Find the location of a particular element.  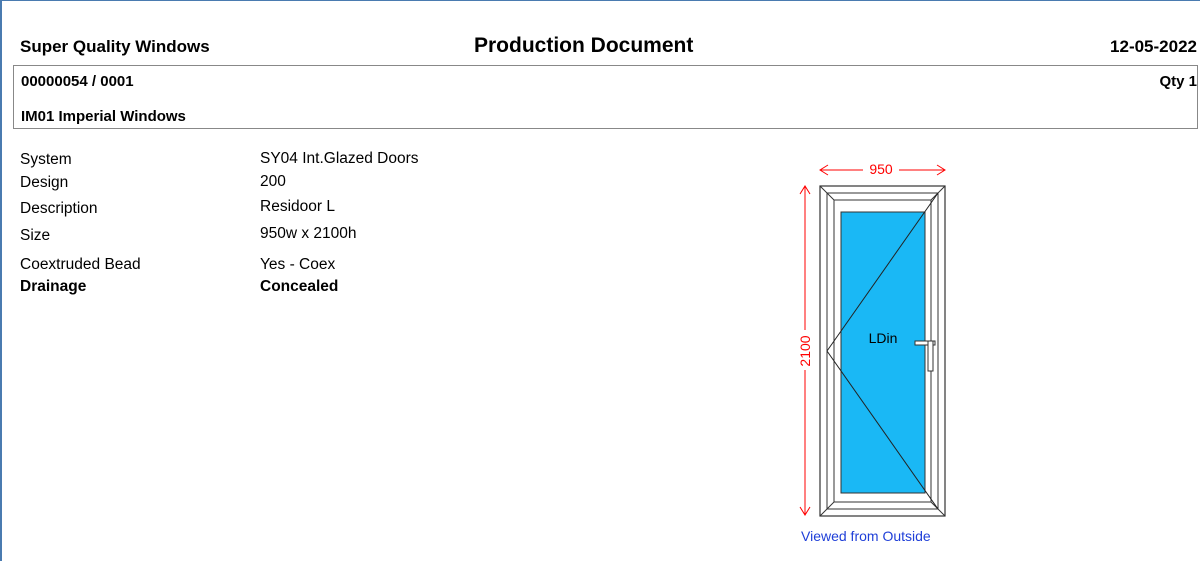

spec-value-coextruded-bead: Yes - Coex is located at coordinates (298, 264).